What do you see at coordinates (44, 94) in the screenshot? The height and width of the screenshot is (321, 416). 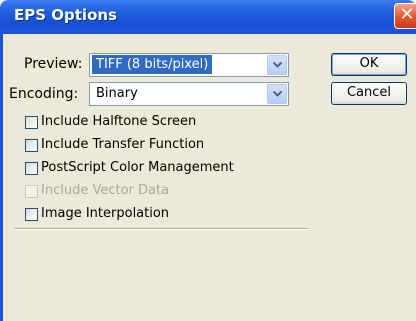 I see `encoding-label: Encoding:` at bounding box center [44, 94].